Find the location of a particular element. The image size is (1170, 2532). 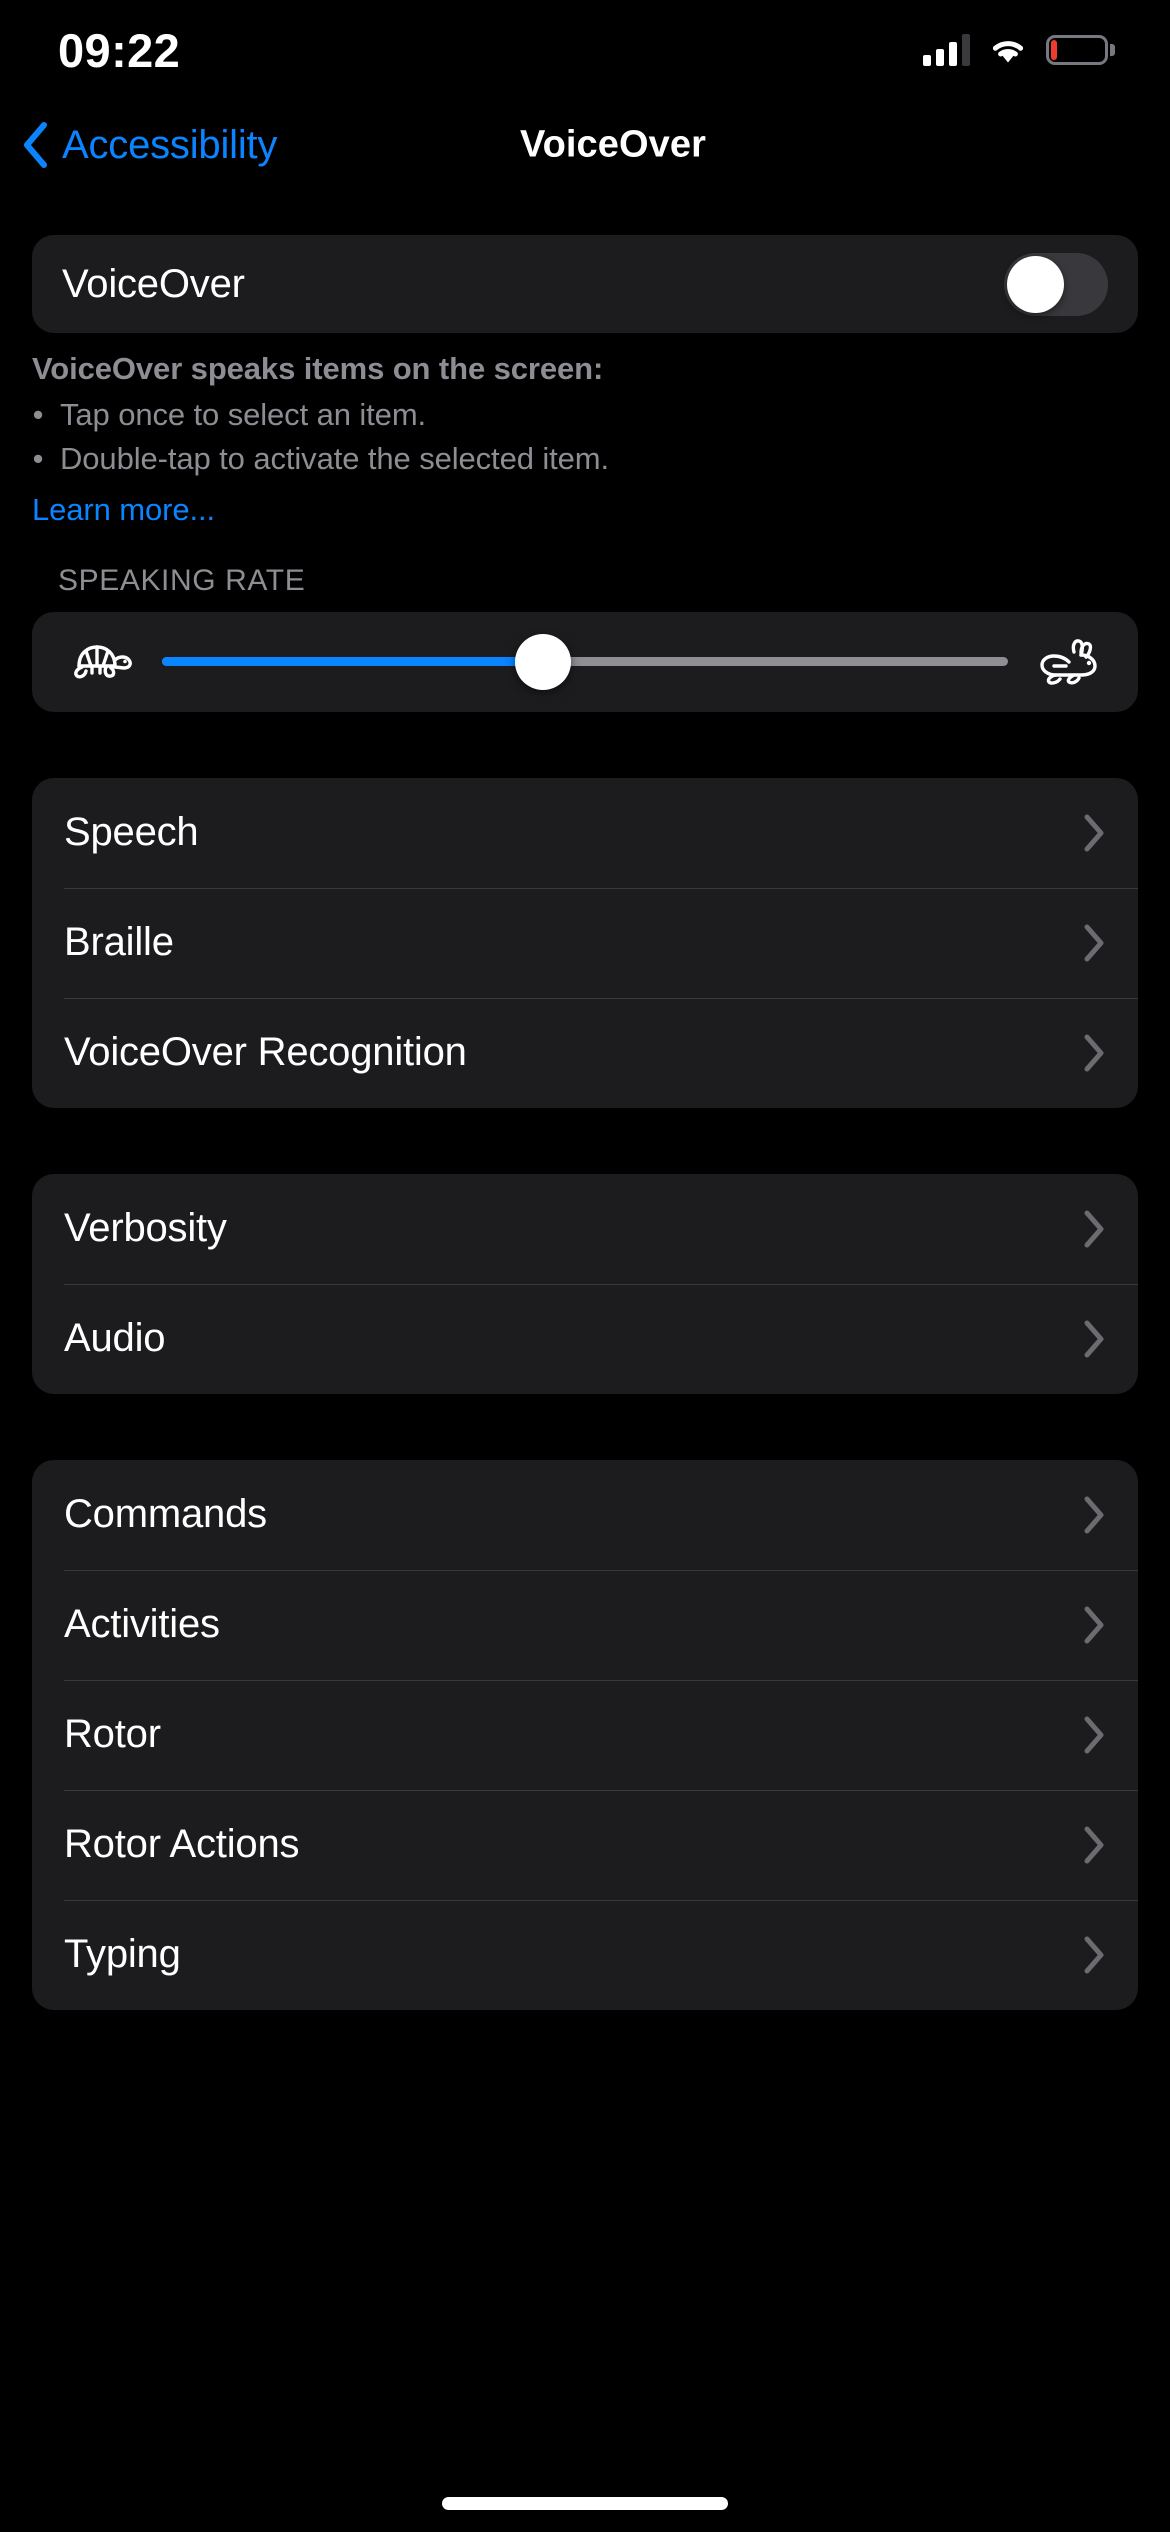

settings-group-1: Speech Braille VoiceOver Recognition is located at coordinates (585, 942).